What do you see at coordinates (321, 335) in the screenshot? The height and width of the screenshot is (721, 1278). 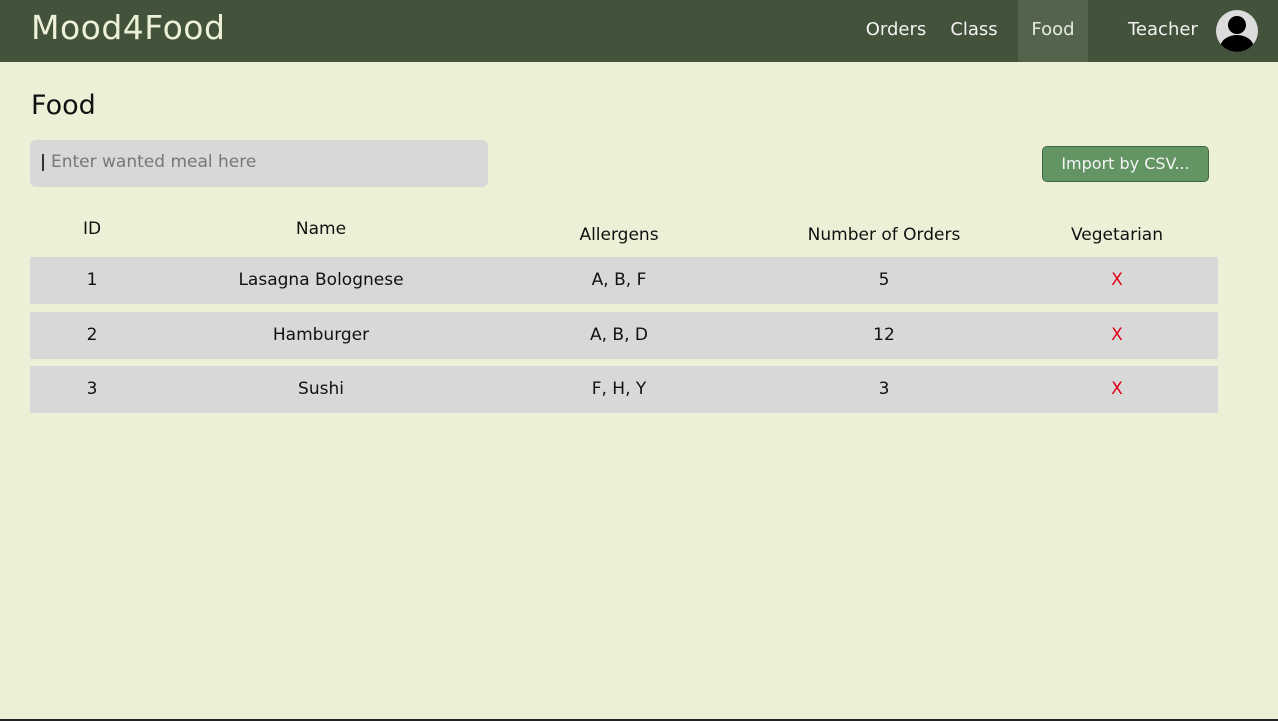 I see `cell-name: Hamburger` at bounding box center [321, 335].